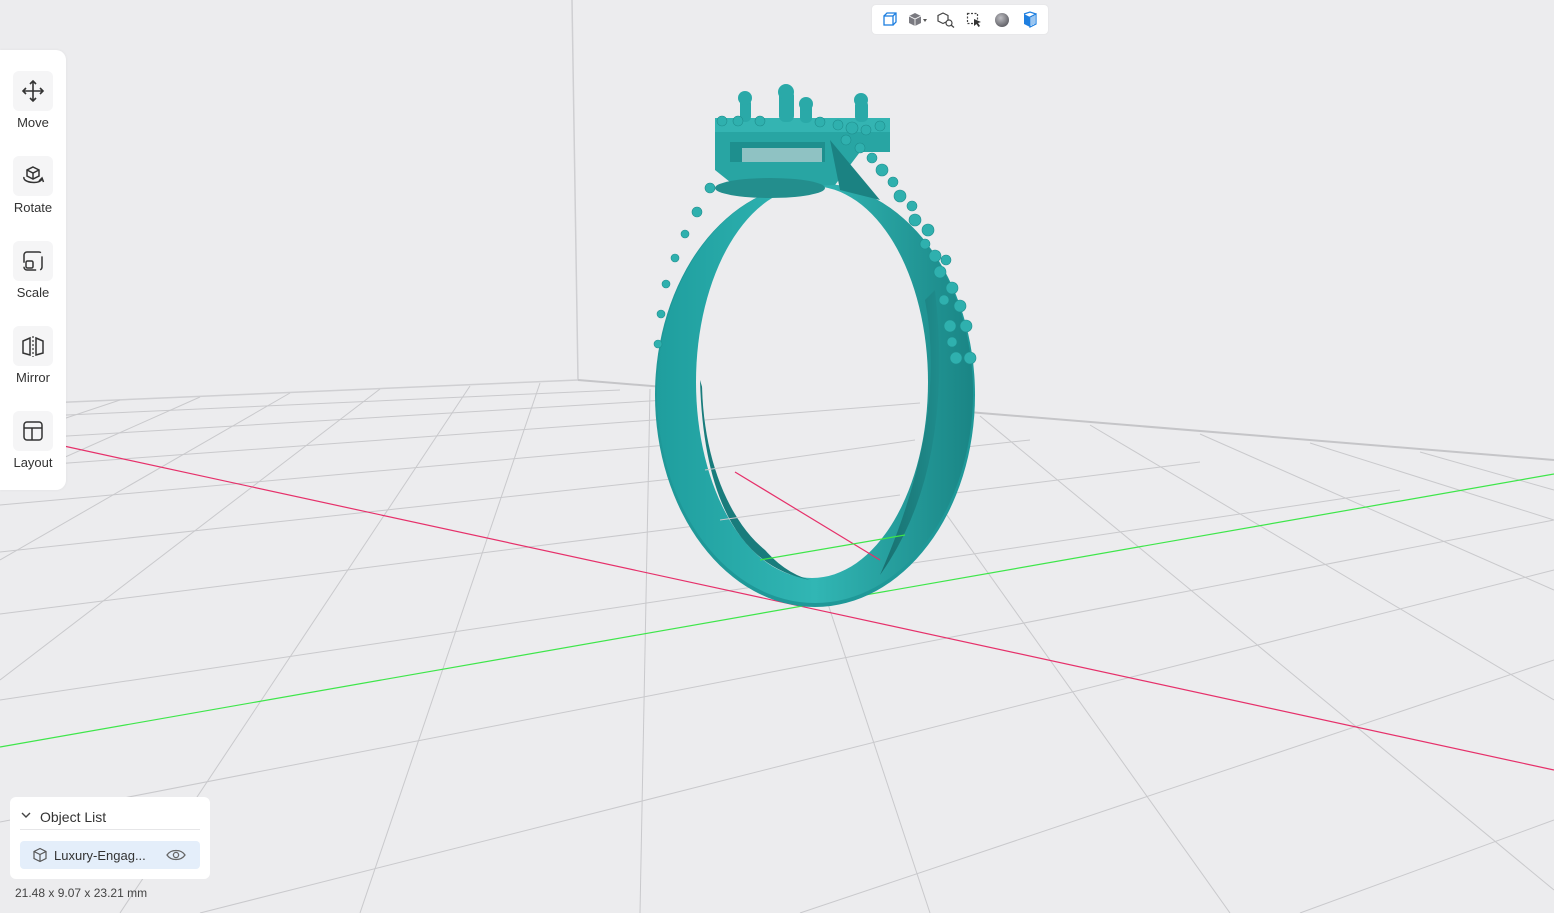 The height and width of the screenshot is (913, 1554). What do you see at coordinates (33, 292) in the screenshot?
I see `scale-label: Scale` at bounding box center [33, 292].